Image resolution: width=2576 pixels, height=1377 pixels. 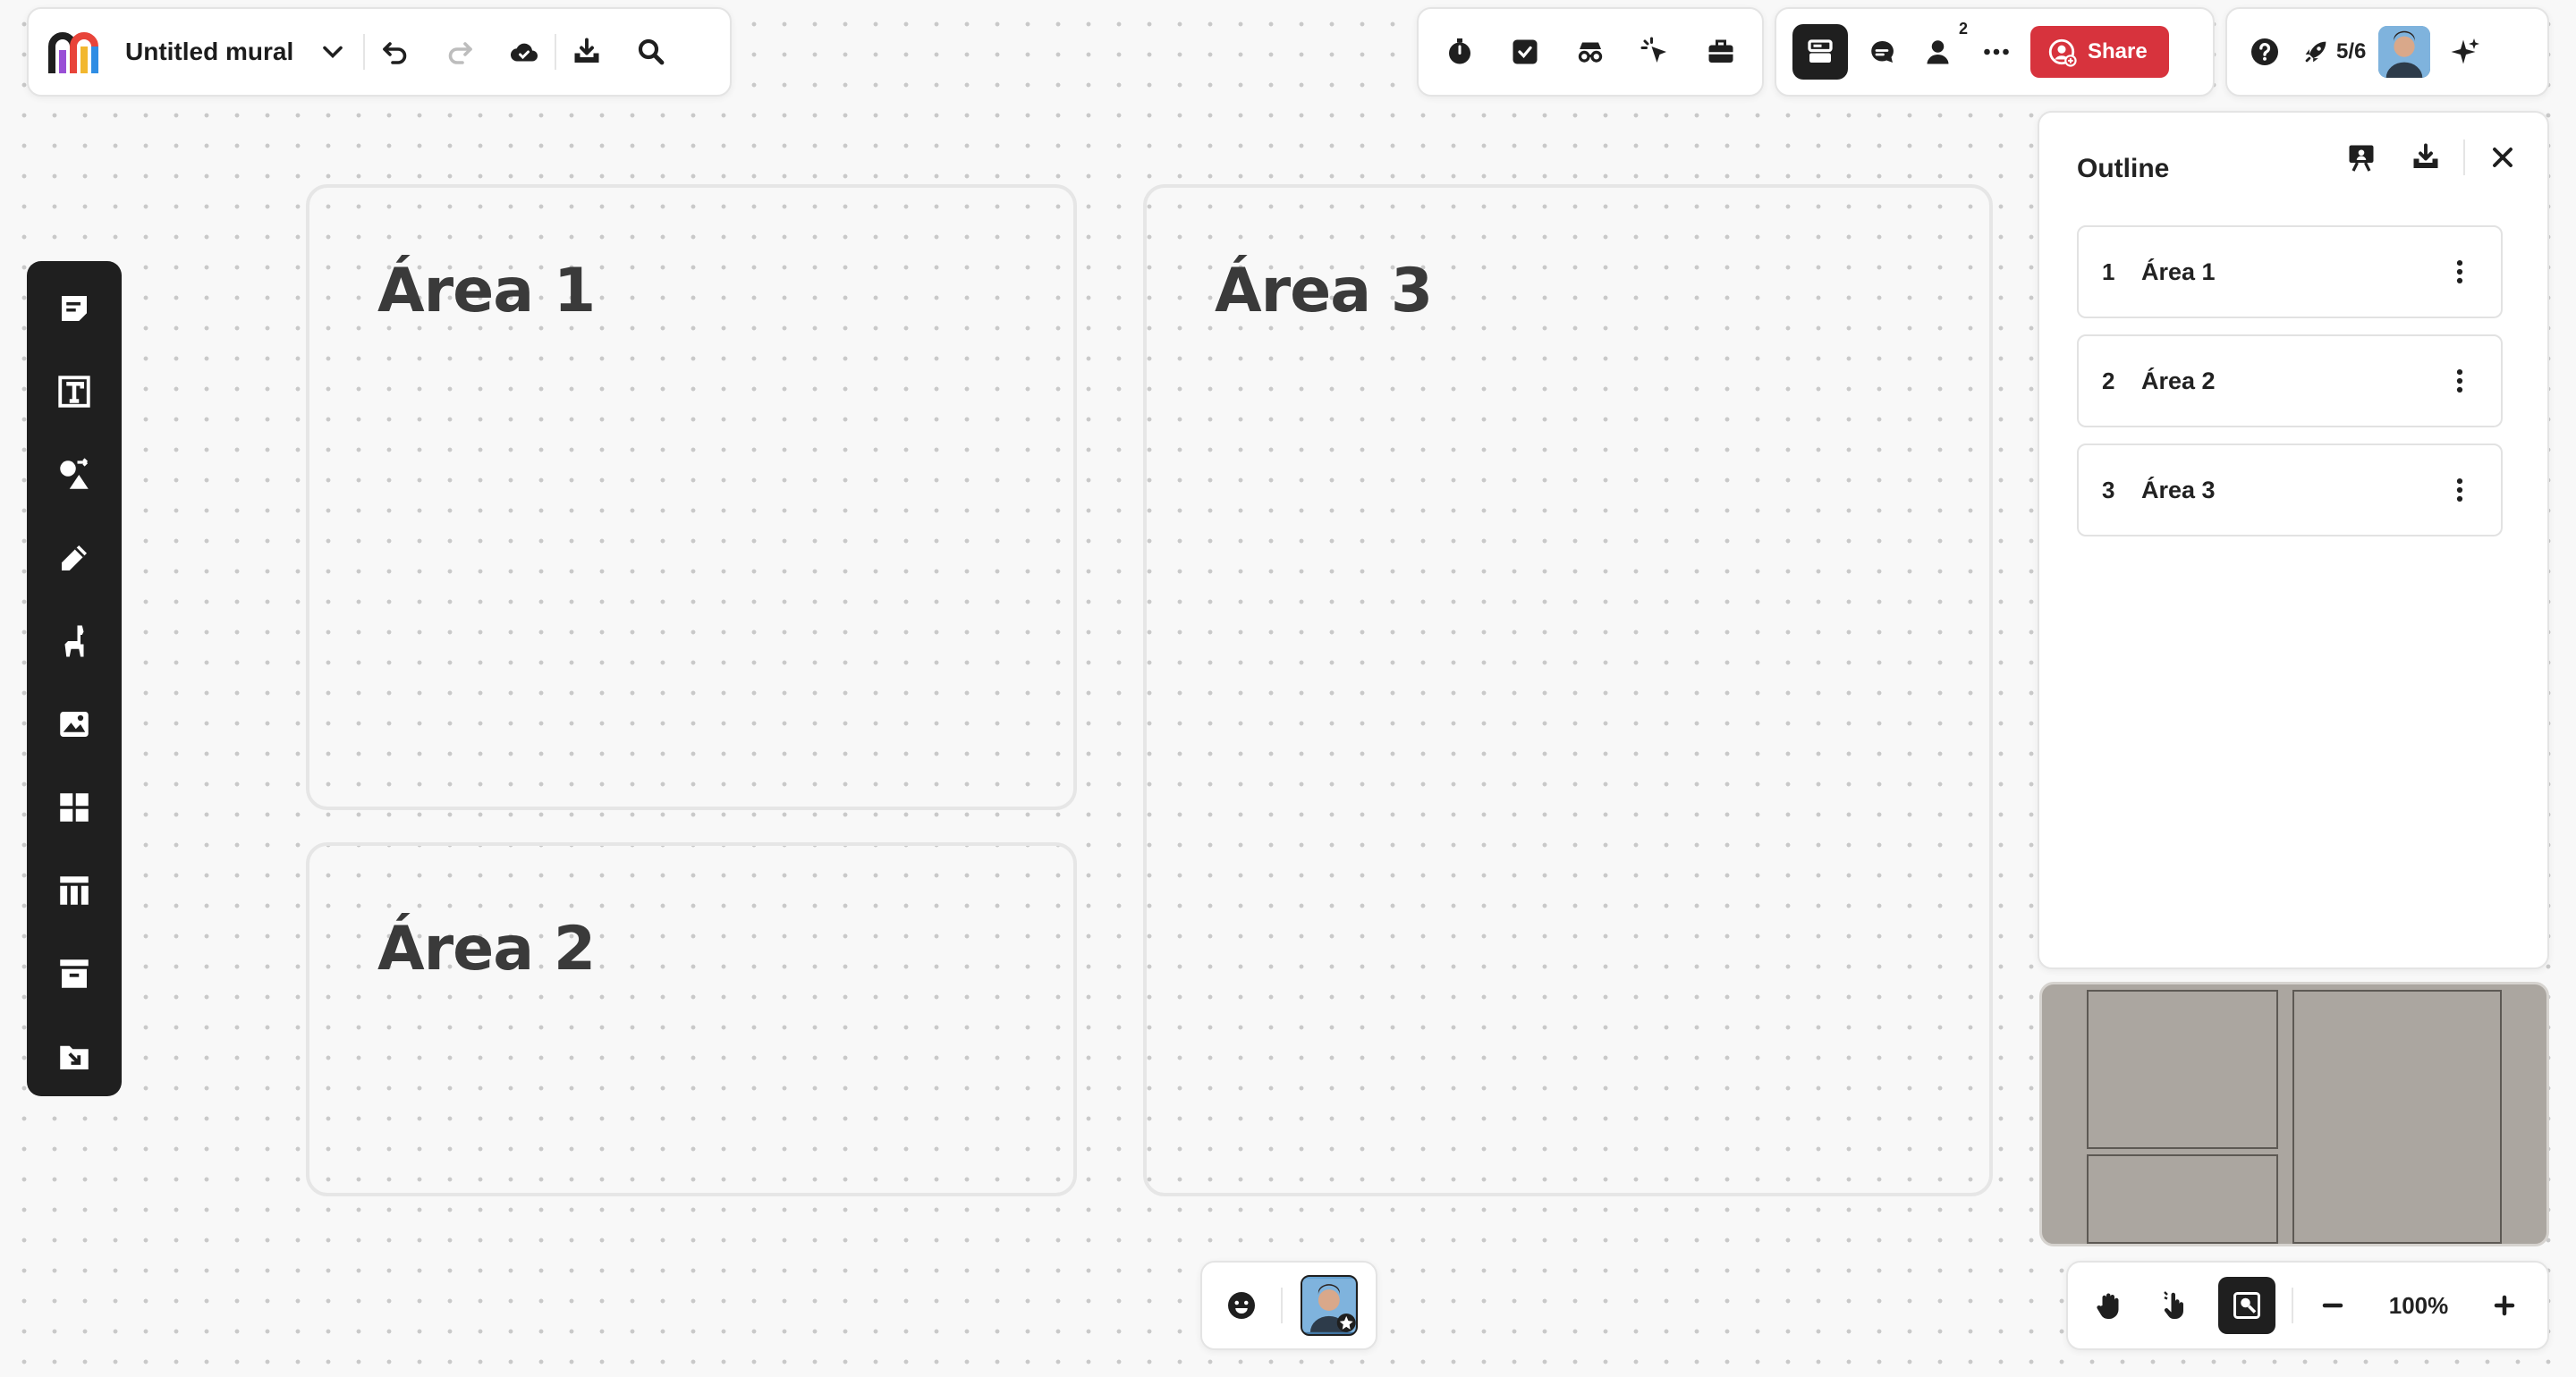 I want to click on more-icon, so click(x=1996, y=52).